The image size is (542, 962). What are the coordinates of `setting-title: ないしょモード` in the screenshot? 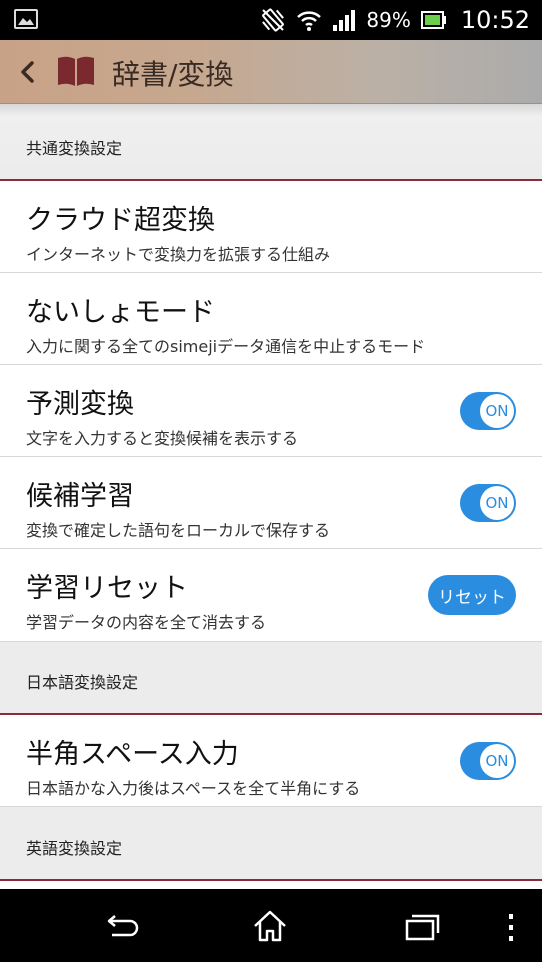 It's located at (120, 312).